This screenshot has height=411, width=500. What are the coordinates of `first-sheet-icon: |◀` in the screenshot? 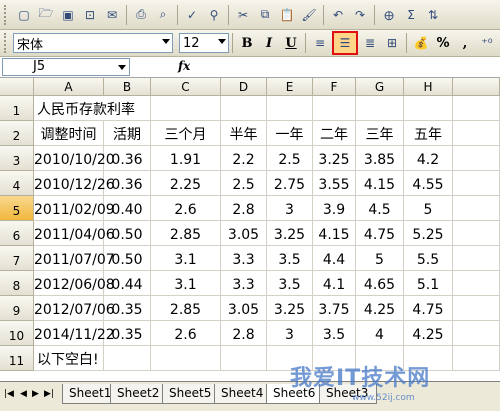 It's located at (9, 394).